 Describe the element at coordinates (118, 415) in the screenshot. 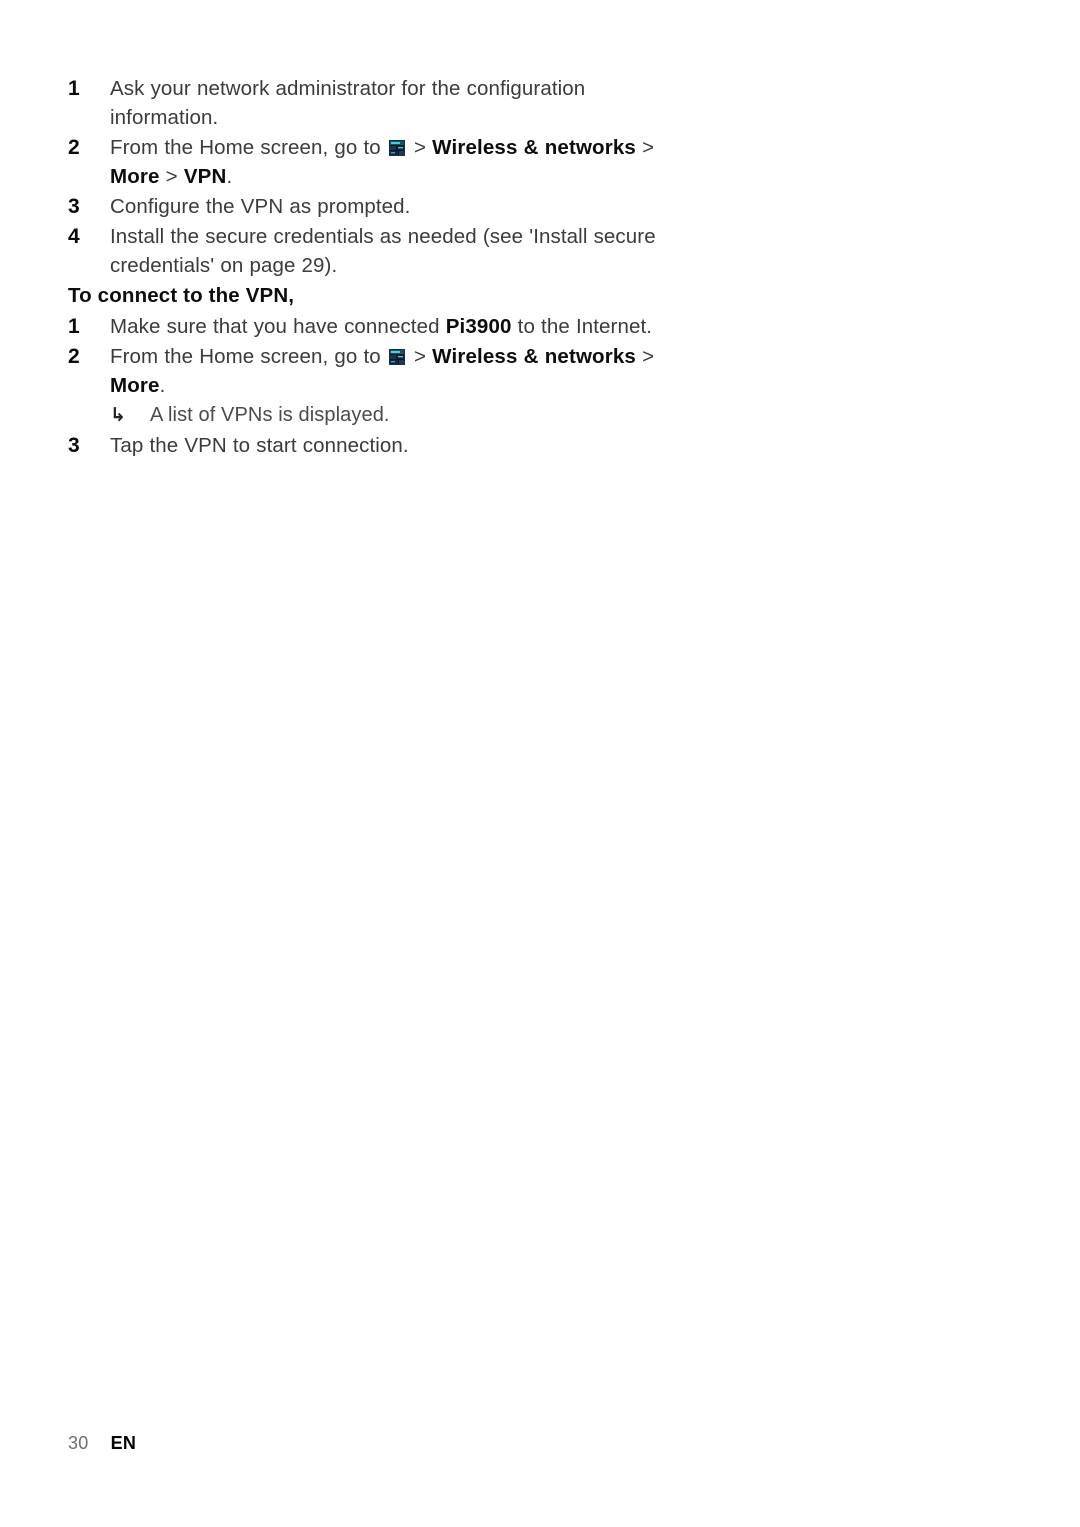

I see `result-arrow-icon: ↳` at that location.